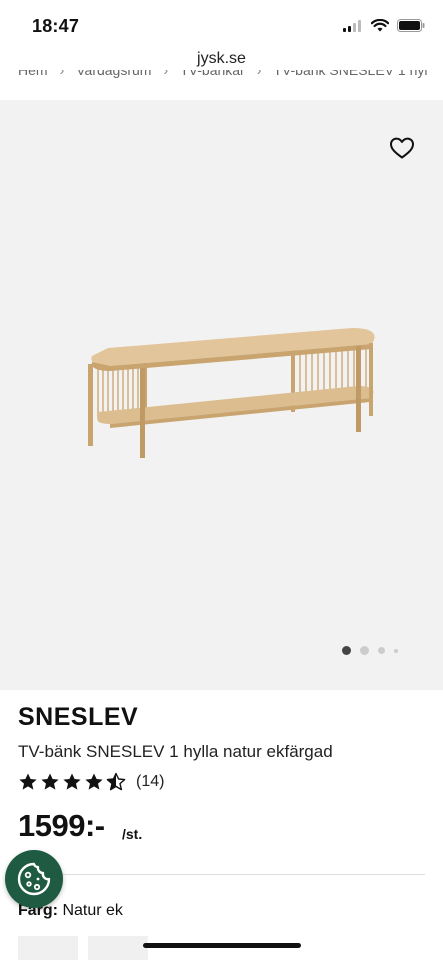 This screenshot has height=960, width=443. What do you see at coordinates (402, 148) in the screenshot?
I see `heart-icon` at bounding box center [402, 148].